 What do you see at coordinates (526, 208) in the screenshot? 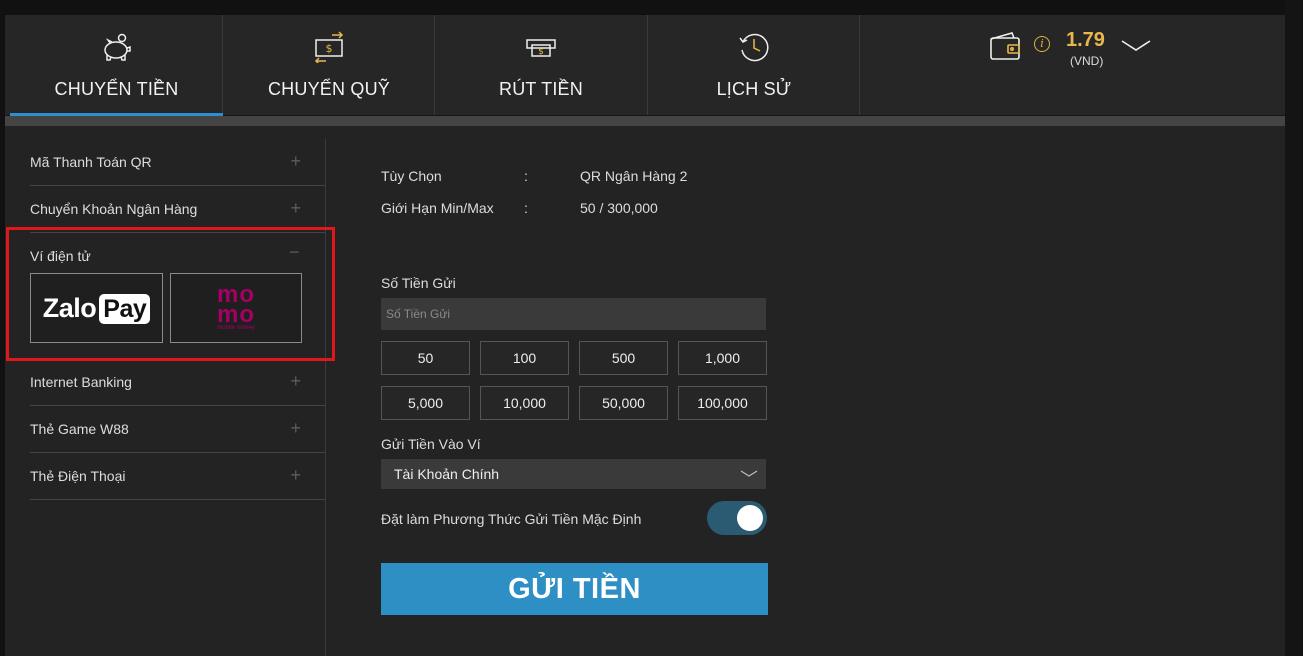
I see `limit-colon: :` at bounding box center [526, 208].